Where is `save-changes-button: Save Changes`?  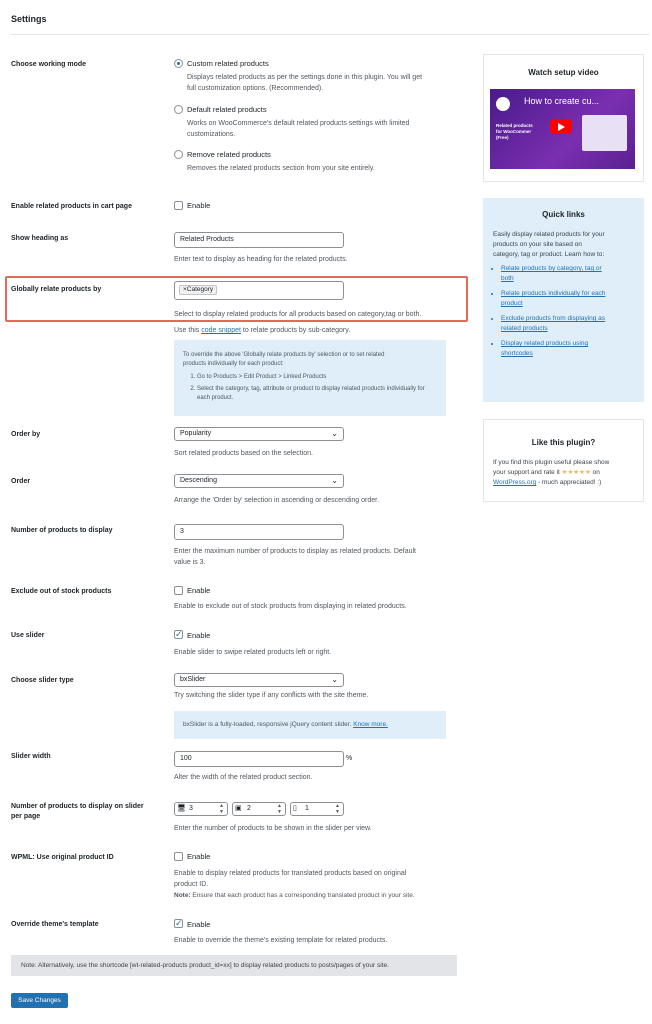
save-changes-button: Save Changes is located at coordinates (39, 1000).